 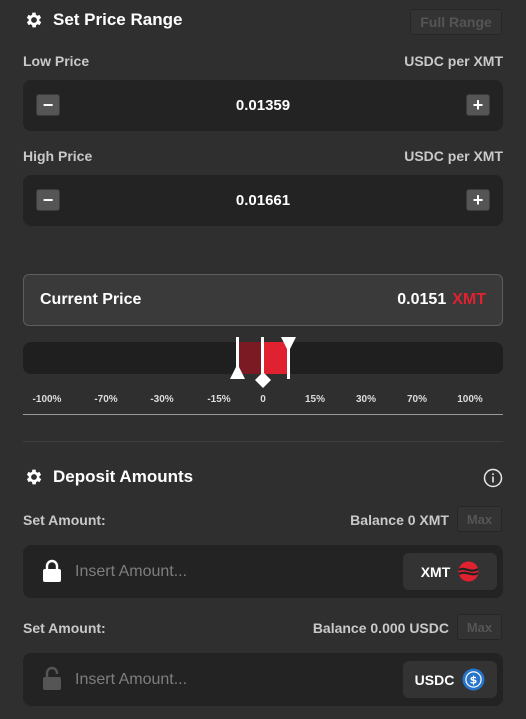 I want to click on range-title: Set Price Range, so click(x=118, y=19).